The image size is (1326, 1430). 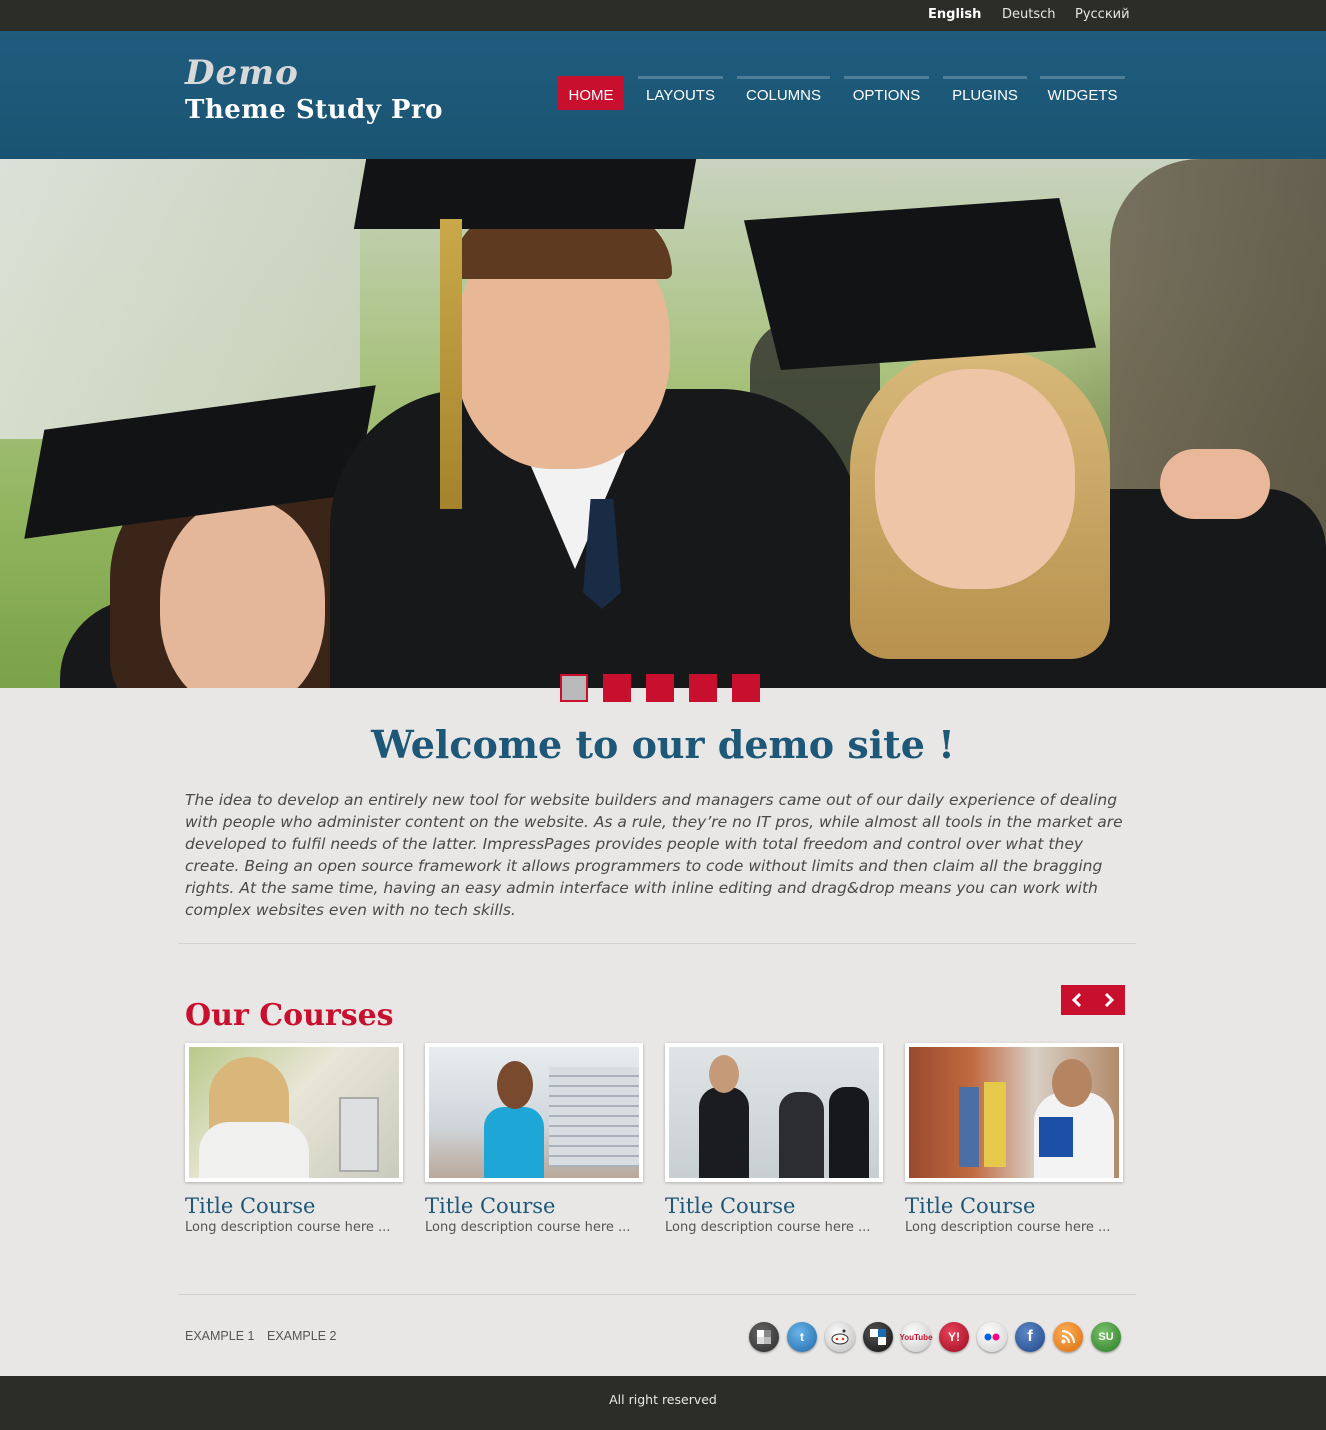 What do you see at coordinates (886, 93) in the screenshot?
I see `nav-options: OPTIONS` at bounding box center [886, 93].